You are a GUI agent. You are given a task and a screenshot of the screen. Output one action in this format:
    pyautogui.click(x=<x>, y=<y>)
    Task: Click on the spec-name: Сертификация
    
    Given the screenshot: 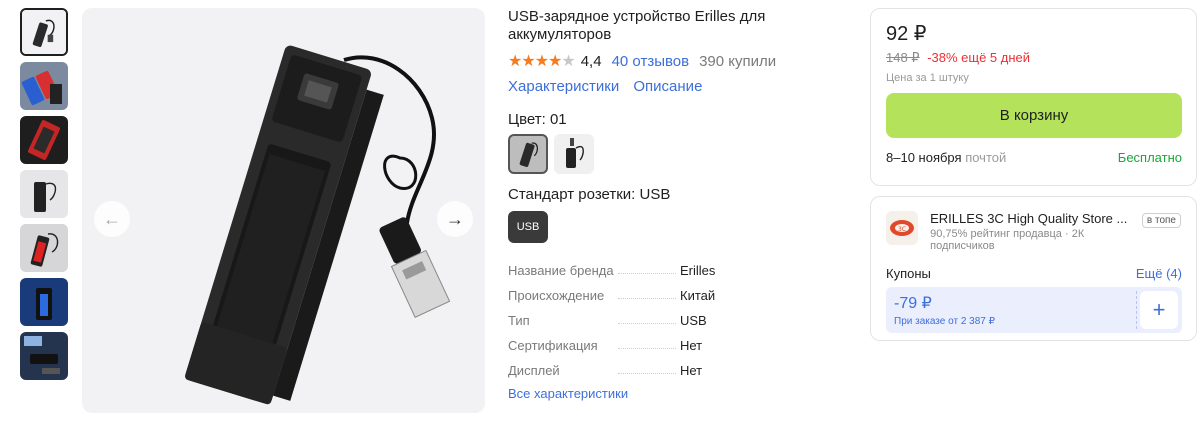 What is the action you would take?
    pyautogui.click(x=553, y=345)
    